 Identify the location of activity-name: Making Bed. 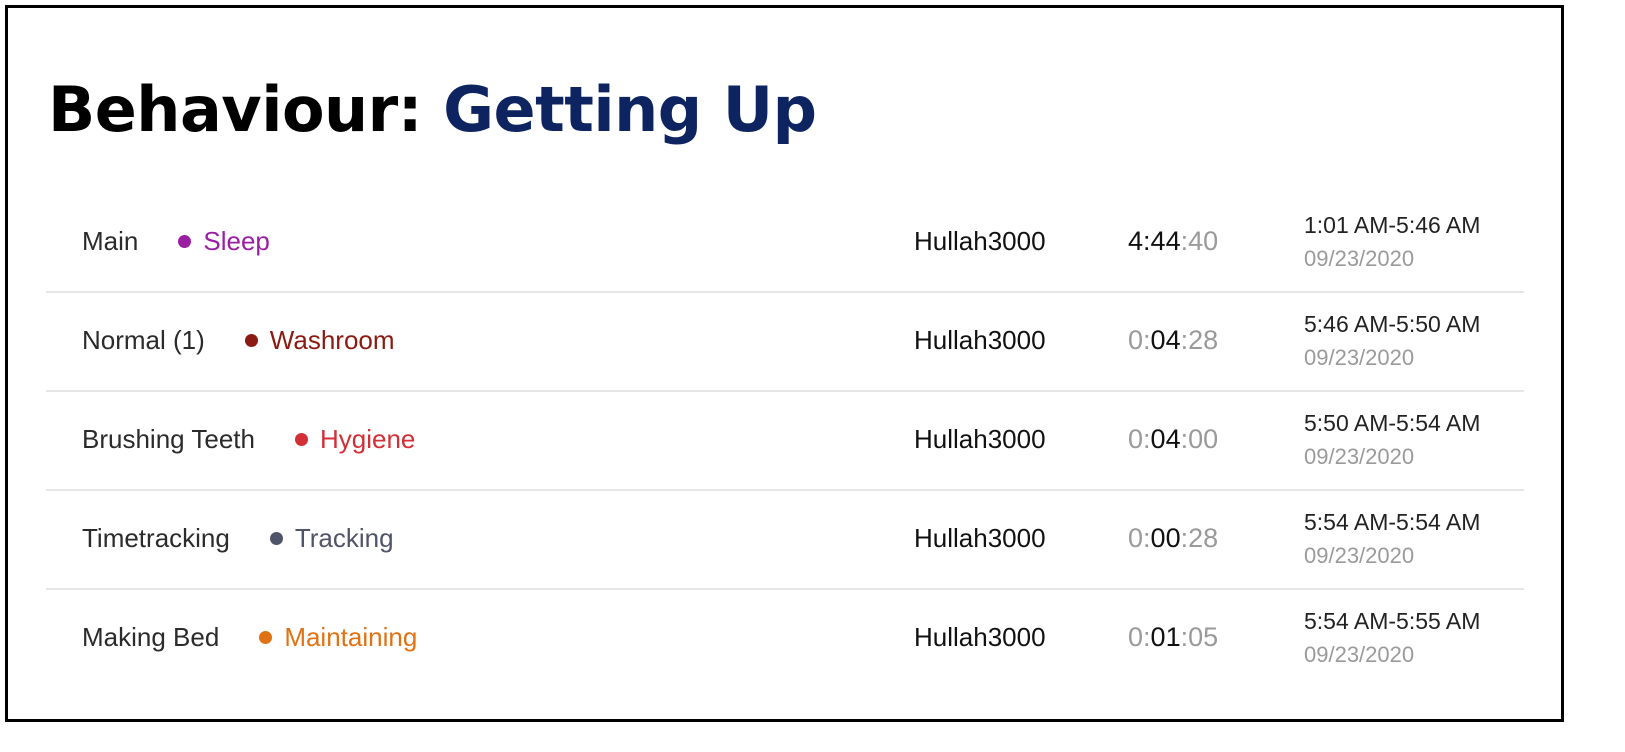
(151, 637).